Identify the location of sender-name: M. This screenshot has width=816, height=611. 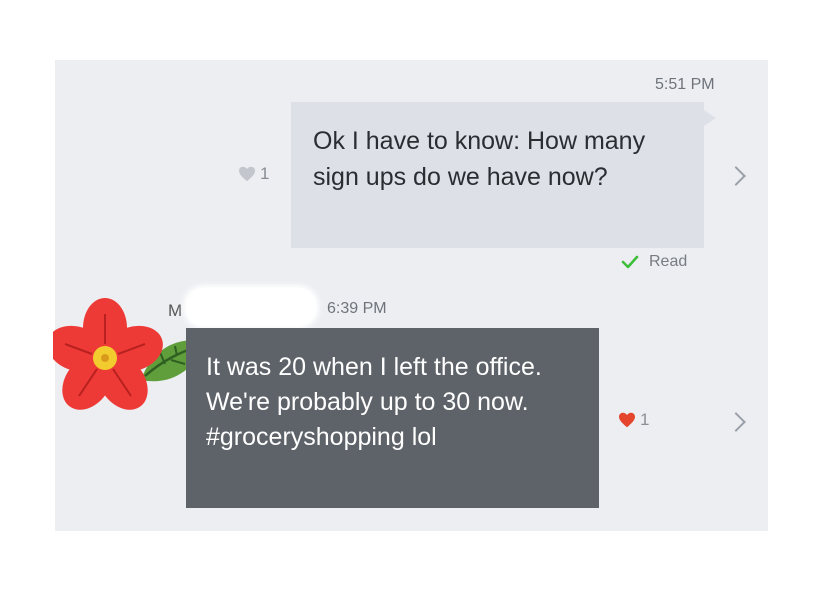
(175, 310).